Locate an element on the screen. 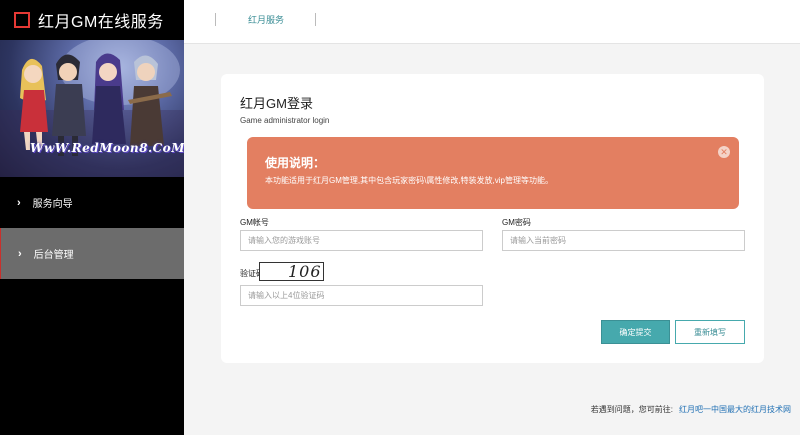 The width and height of the screenshot is (800, 435). alert-title: 使用说明： is located at coordinates (295, 163).